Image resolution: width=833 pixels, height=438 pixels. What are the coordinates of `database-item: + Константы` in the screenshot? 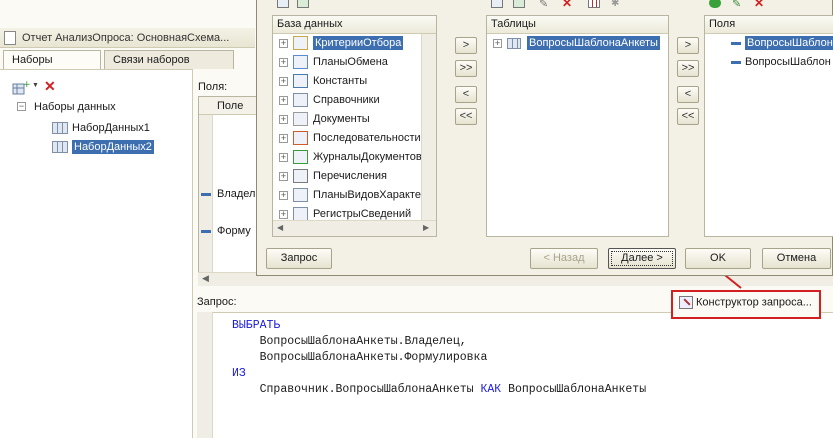 It's located at (354, 81).